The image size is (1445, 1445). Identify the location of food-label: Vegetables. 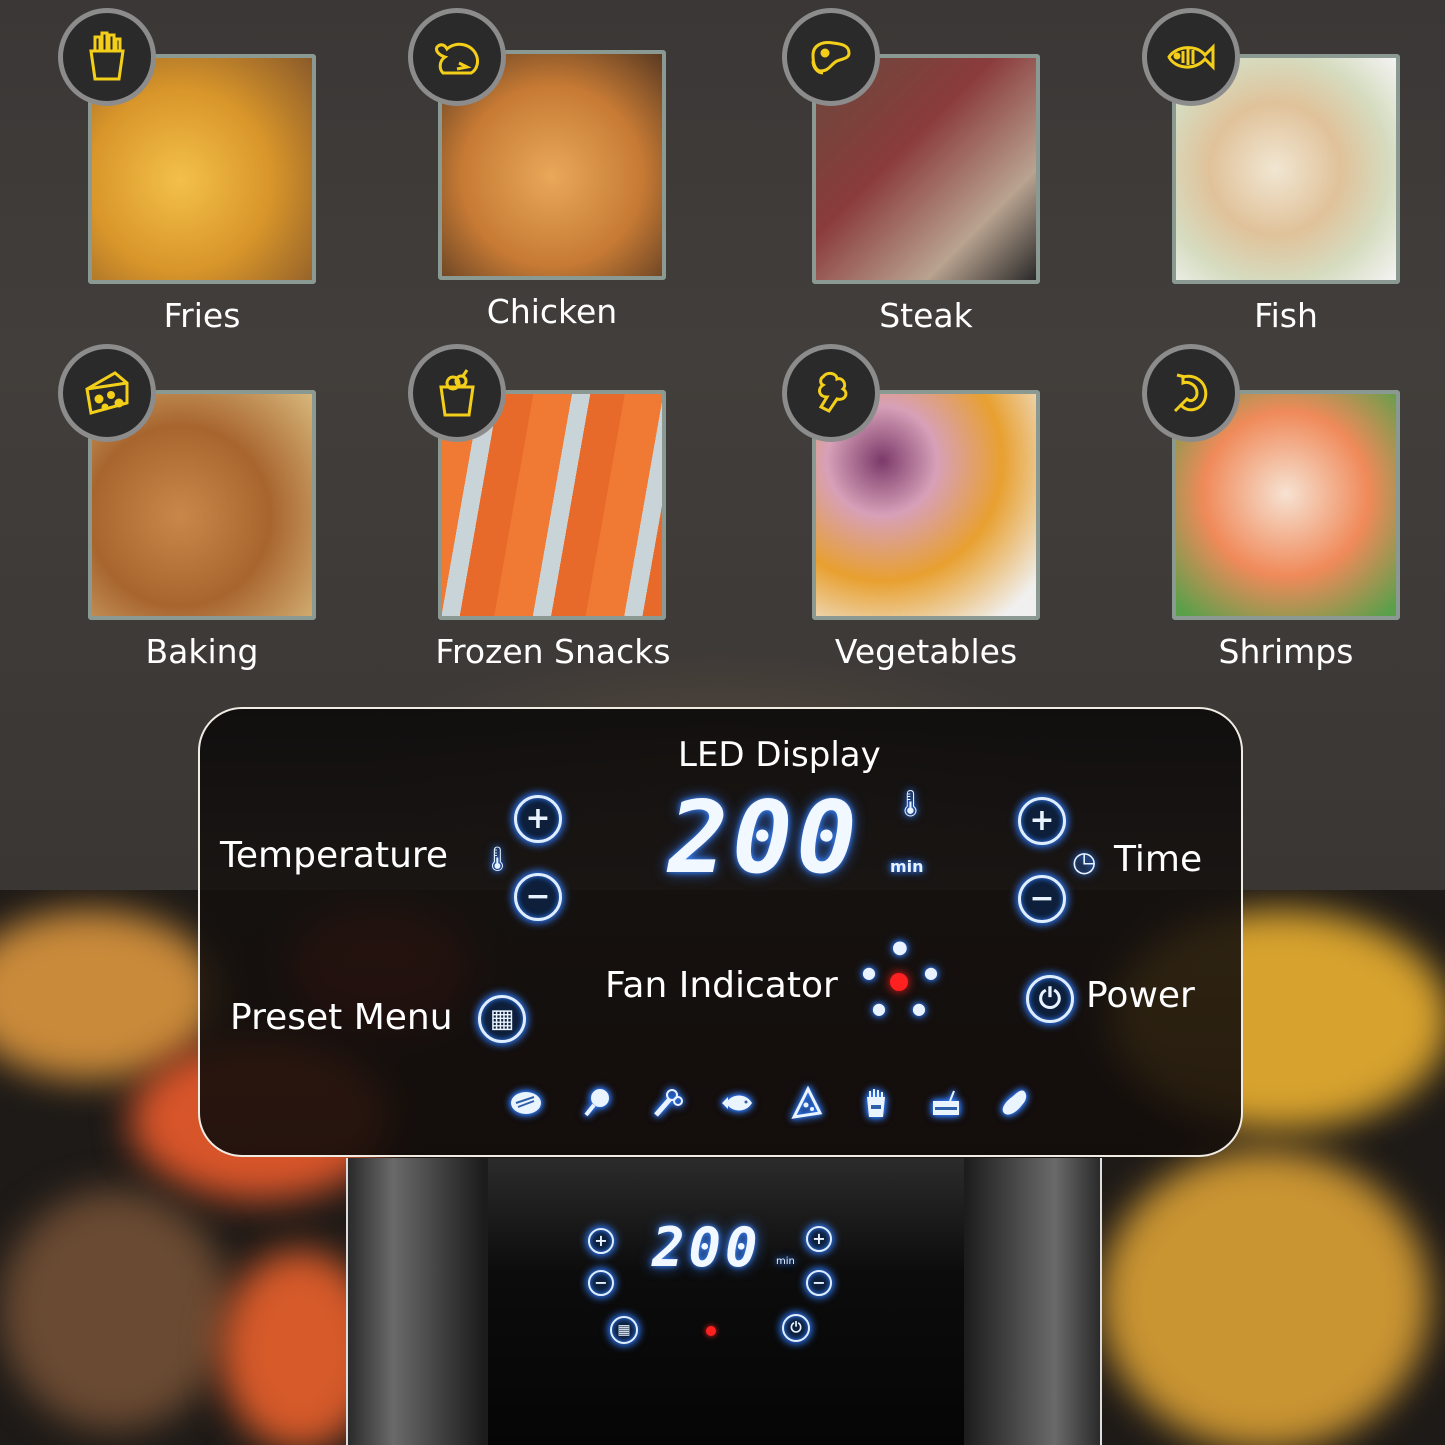
(926, 651).